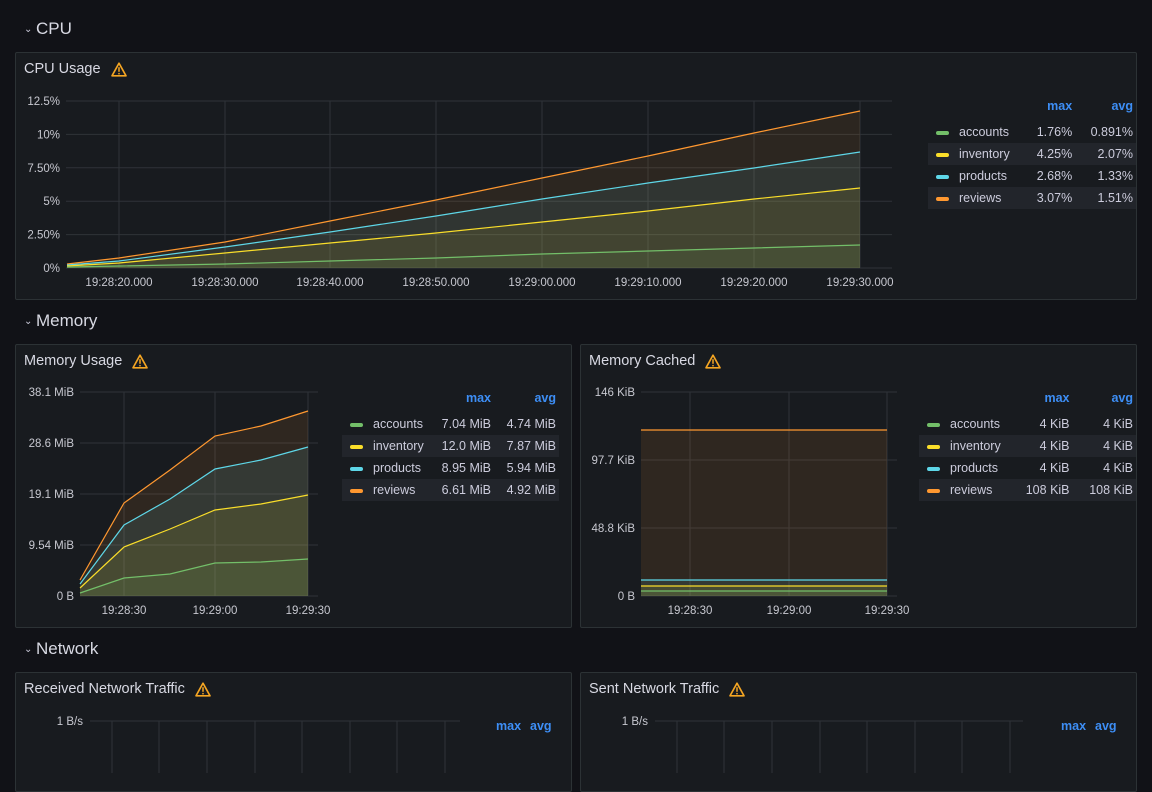 The image size is (1152, 792). What do you see at coordinates (1054, 424) in the screenshot?
I see `legend-max-value: 4 KiB` at bounding box center [1054, 424].